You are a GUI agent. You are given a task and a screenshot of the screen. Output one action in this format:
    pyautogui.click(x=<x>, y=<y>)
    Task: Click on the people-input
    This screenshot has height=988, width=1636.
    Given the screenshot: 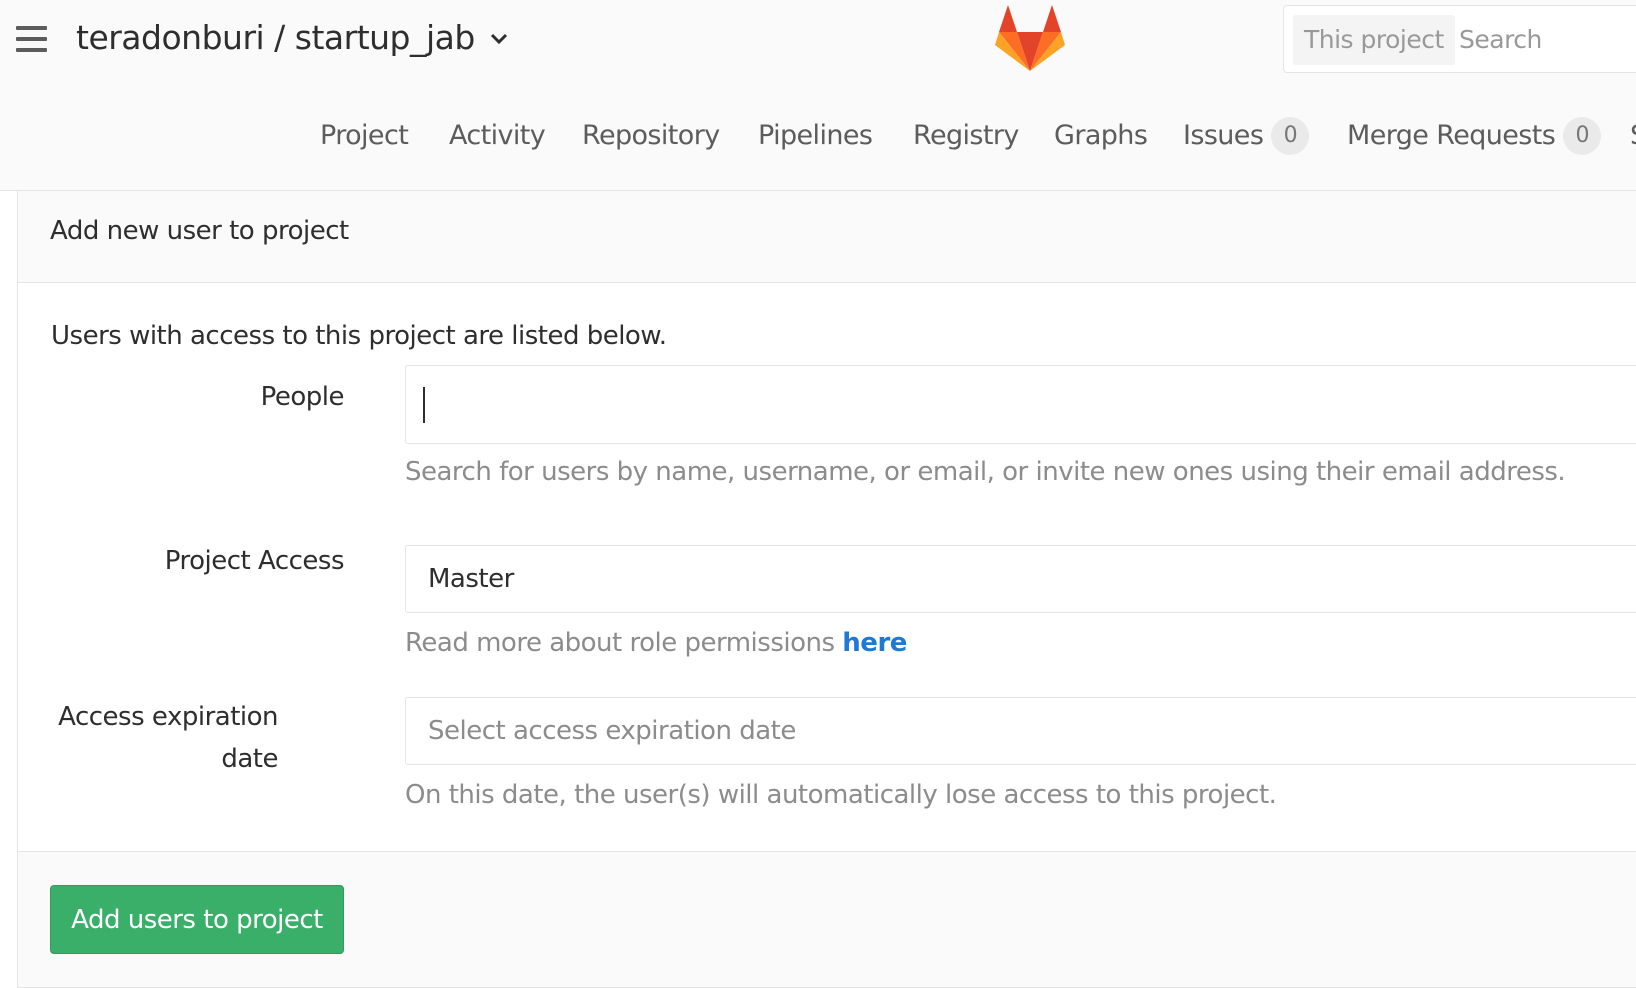 What is the action you would take?
    pyautogui.click(x=1020, y=404)
    